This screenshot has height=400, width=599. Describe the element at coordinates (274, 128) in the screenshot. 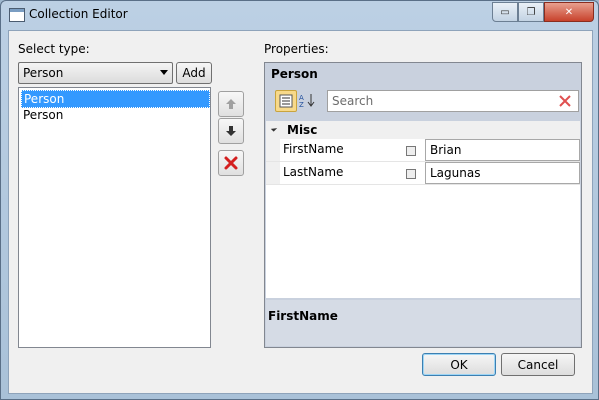

I see `collapse-icon` at that location.